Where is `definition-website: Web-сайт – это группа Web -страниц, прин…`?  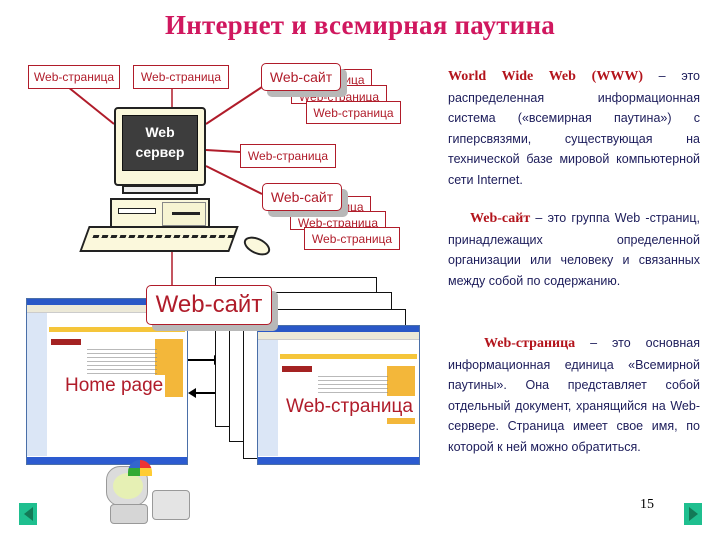 definition-website: Web-сайт – это группа Web -страниц, прин… is located at coordinates (574, 249).